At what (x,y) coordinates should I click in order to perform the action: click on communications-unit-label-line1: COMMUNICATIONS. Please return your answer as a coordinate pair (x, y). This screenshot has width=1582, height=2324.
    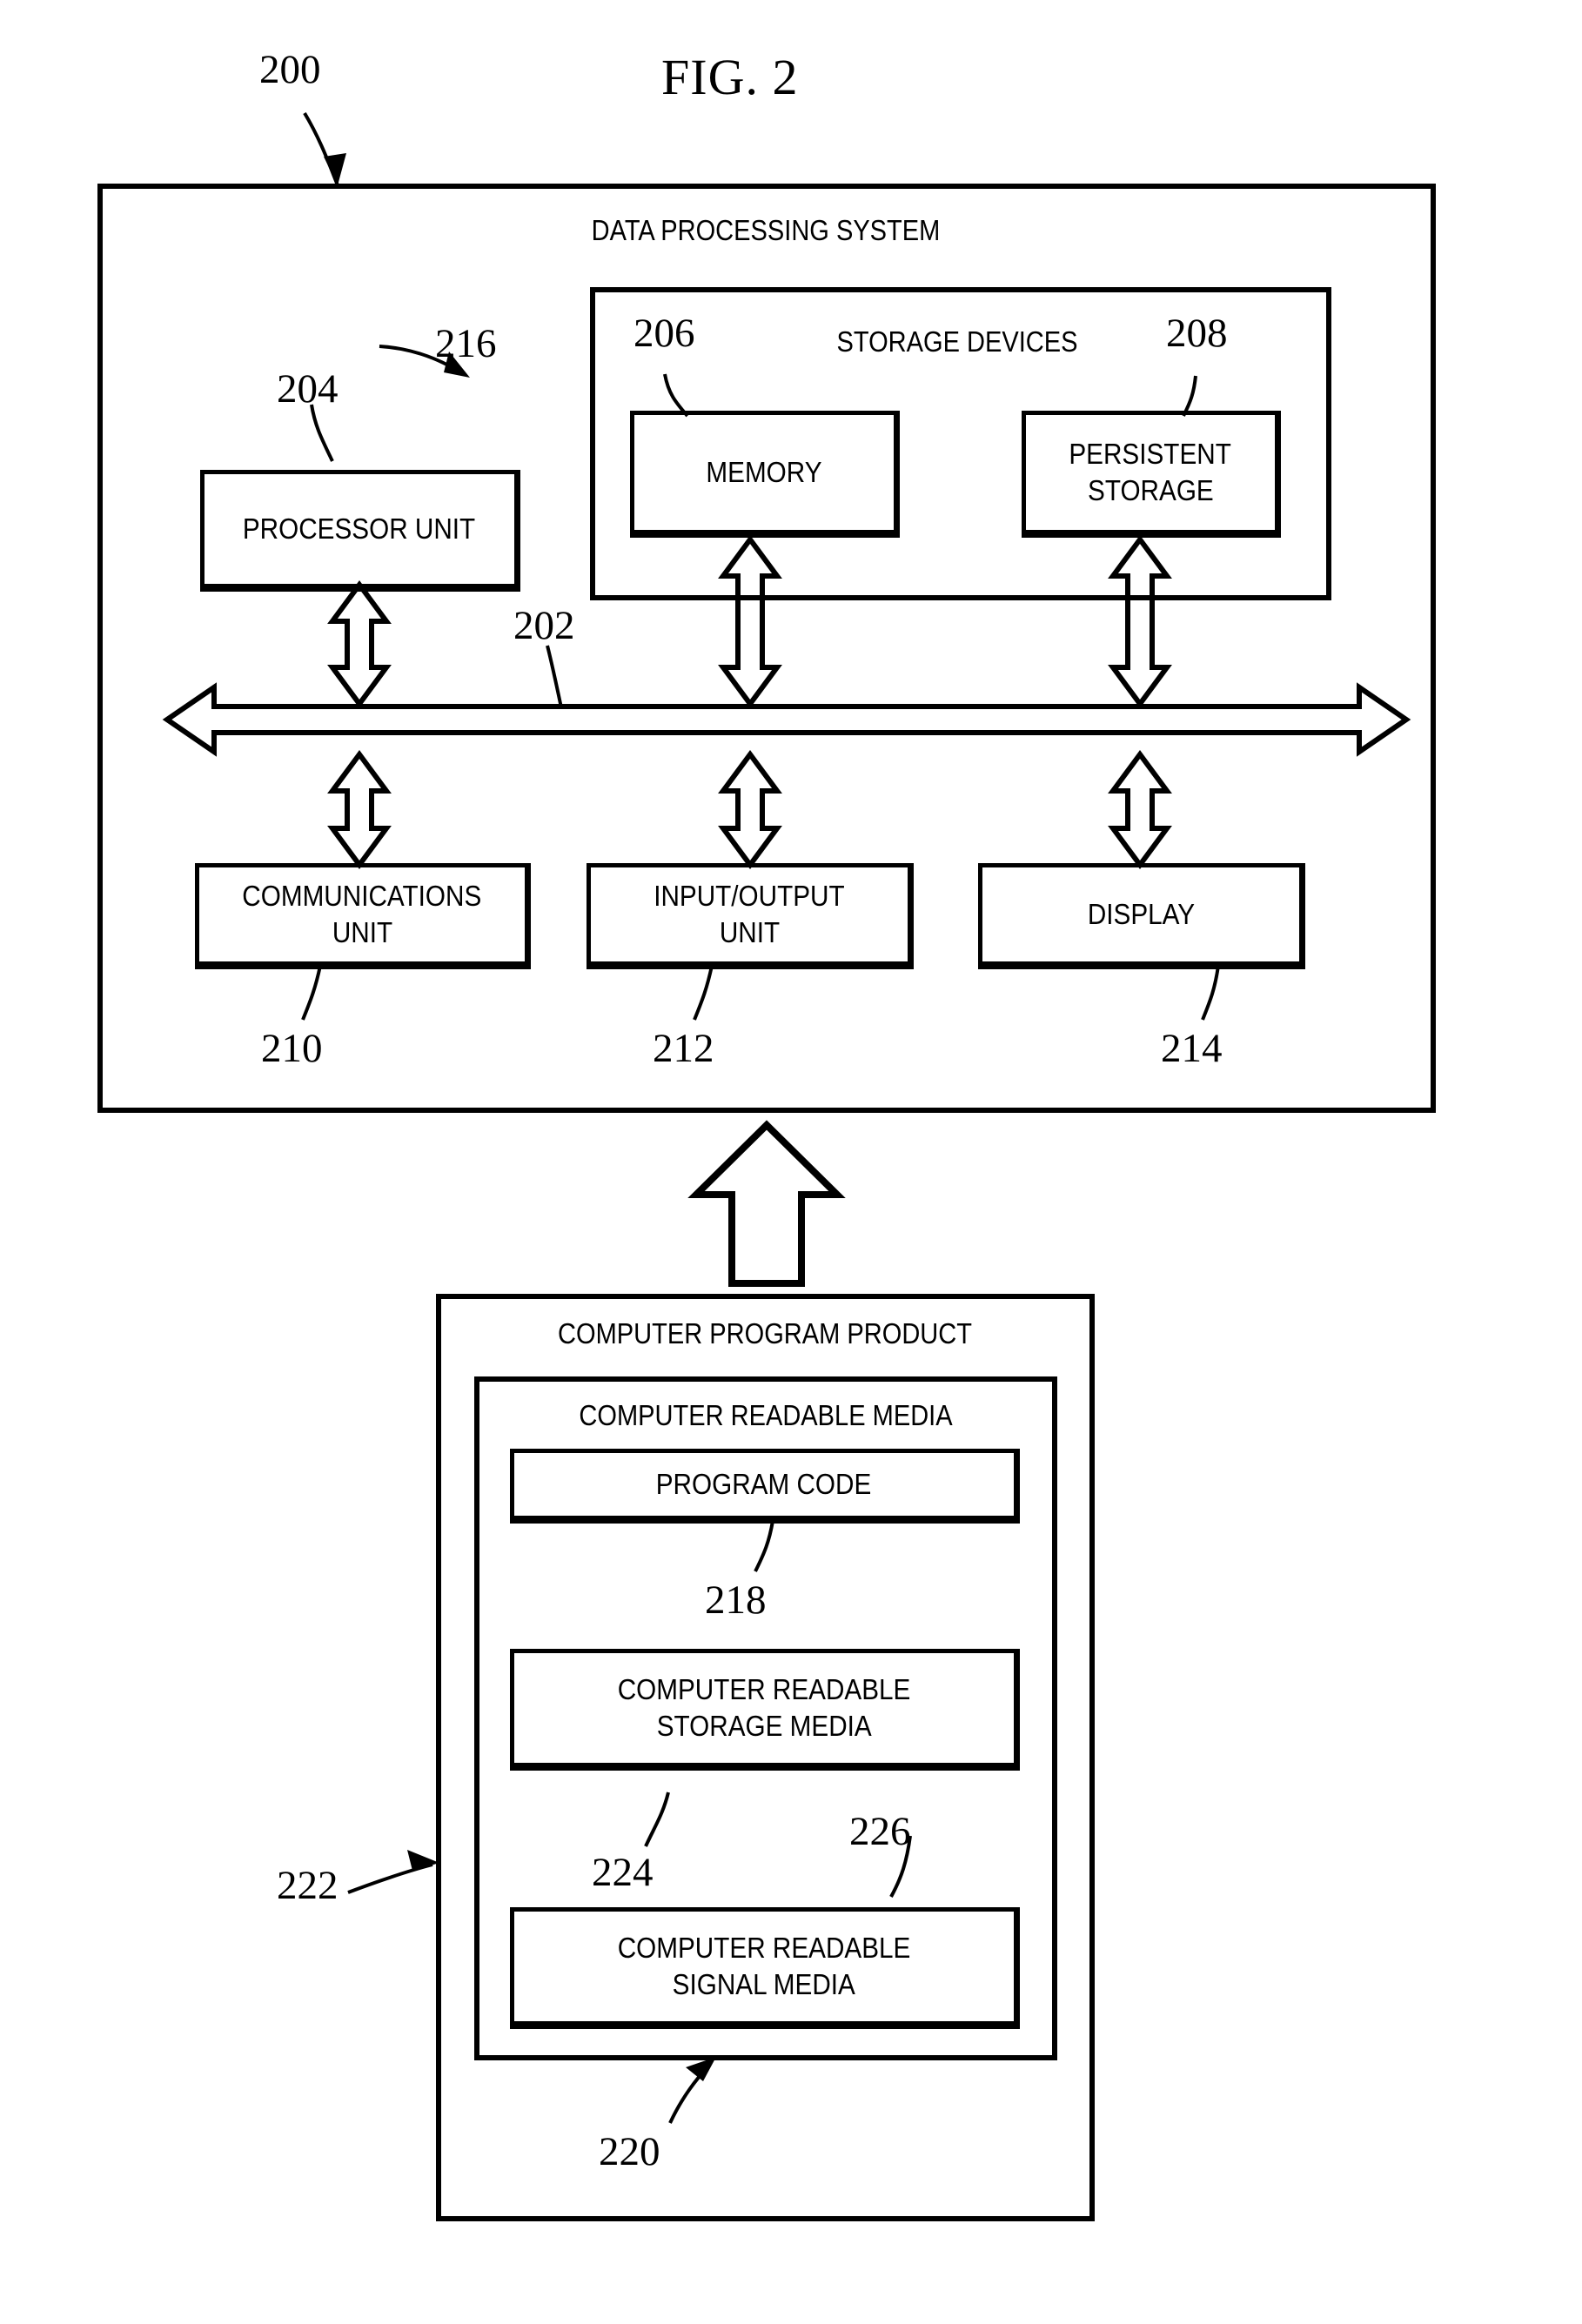
    Looking at the image, I should click on (362, 896).